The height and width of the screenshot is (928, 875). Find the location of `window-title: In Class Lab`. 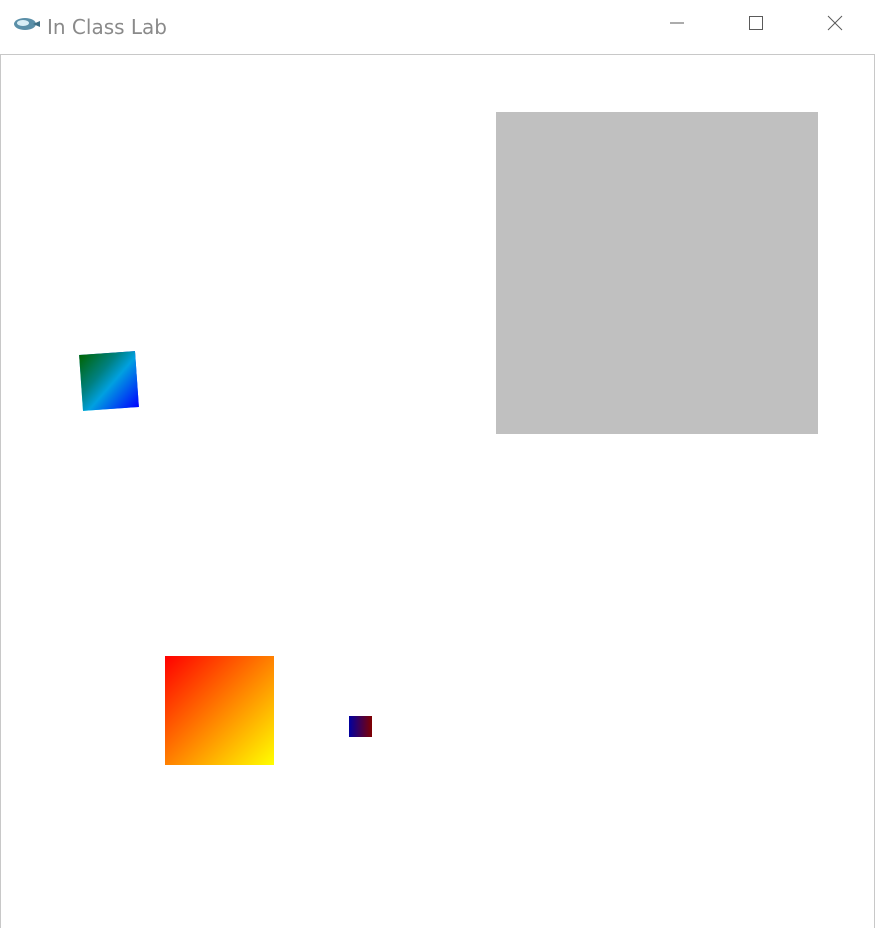

window-title: In Class Lab is located at coordinates (107, 27).